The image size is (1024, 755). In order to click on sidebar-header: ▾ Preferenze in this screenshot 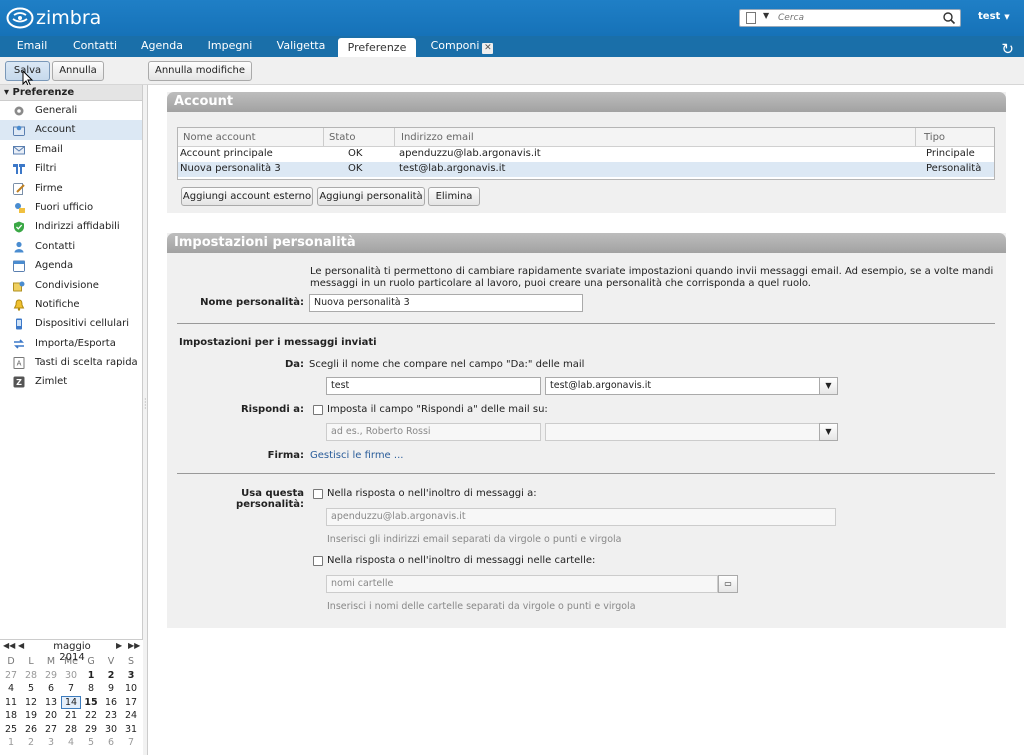, I will do `click(71, 93)`.